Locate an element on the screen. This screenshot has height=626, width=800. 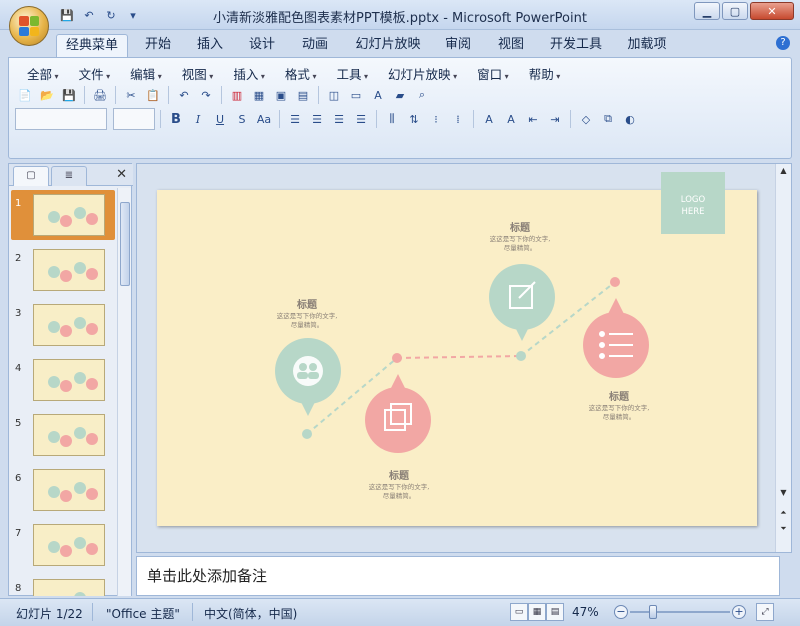
redo-icon: ↷ is located at coordinates (206, 95).